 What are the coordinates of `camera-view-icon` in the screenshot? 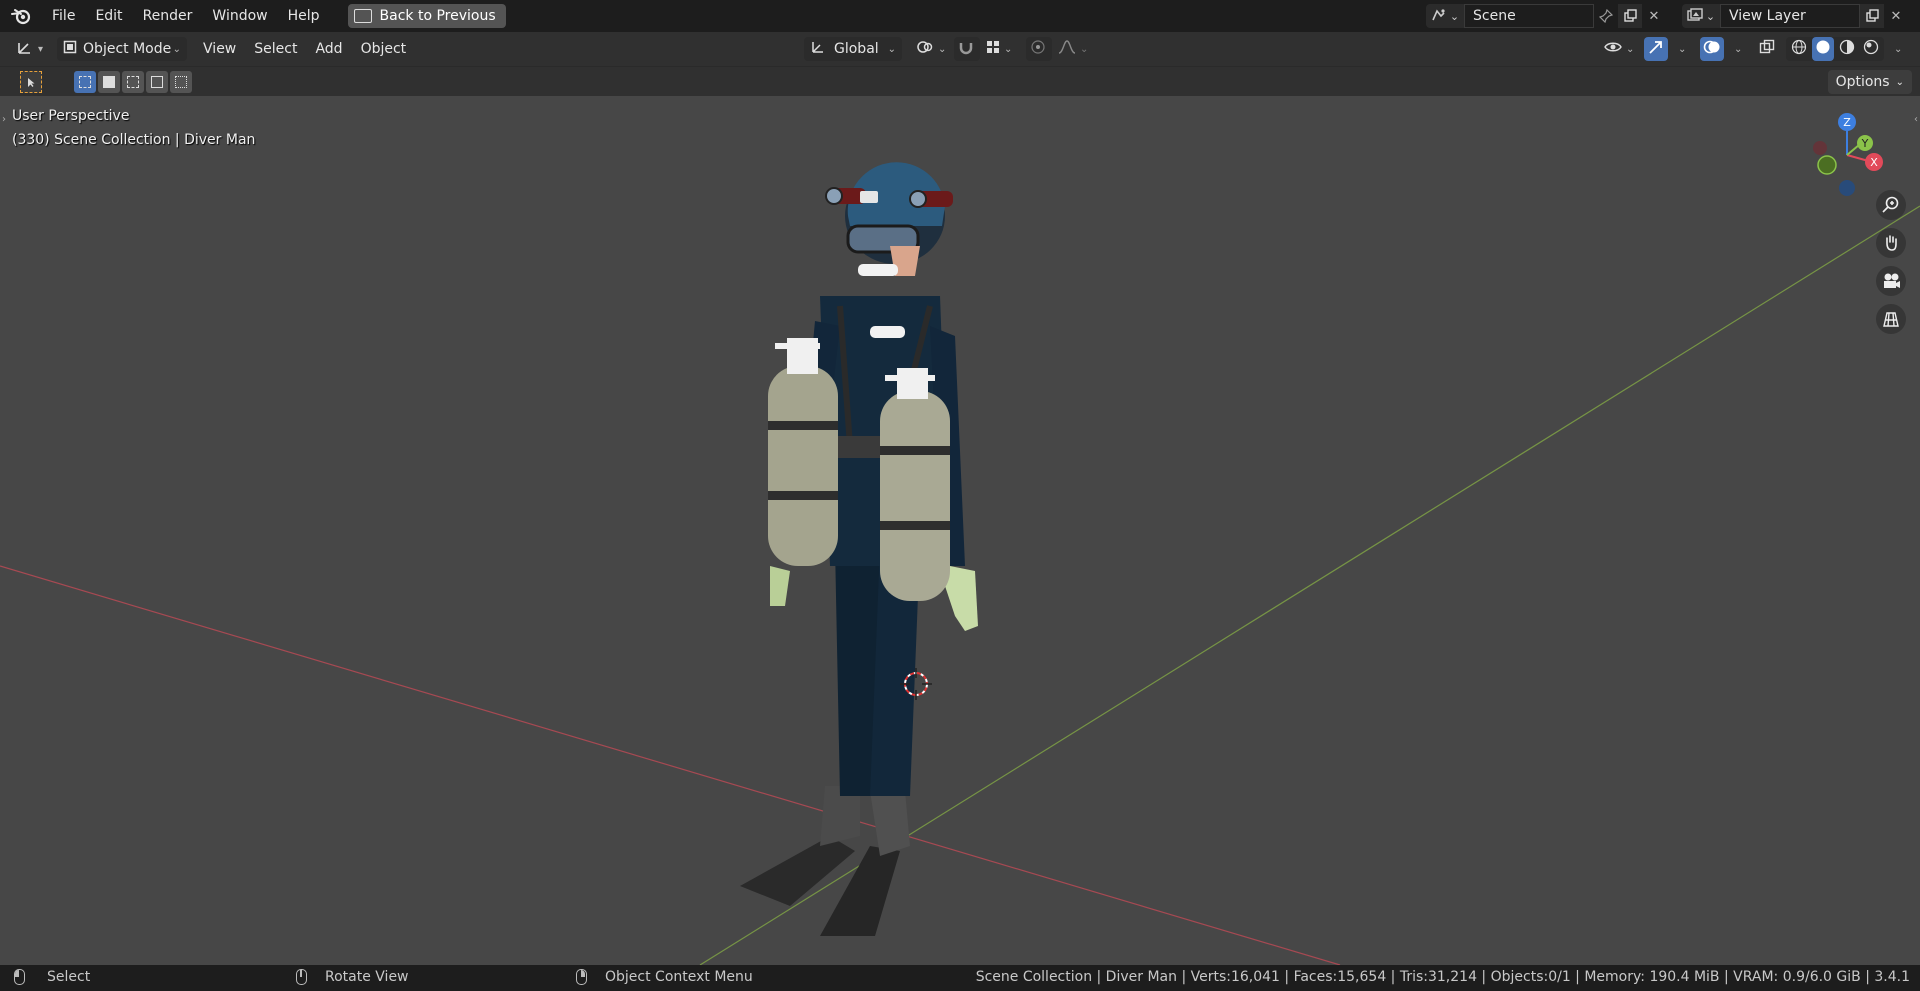 It's located at (1891, 281).